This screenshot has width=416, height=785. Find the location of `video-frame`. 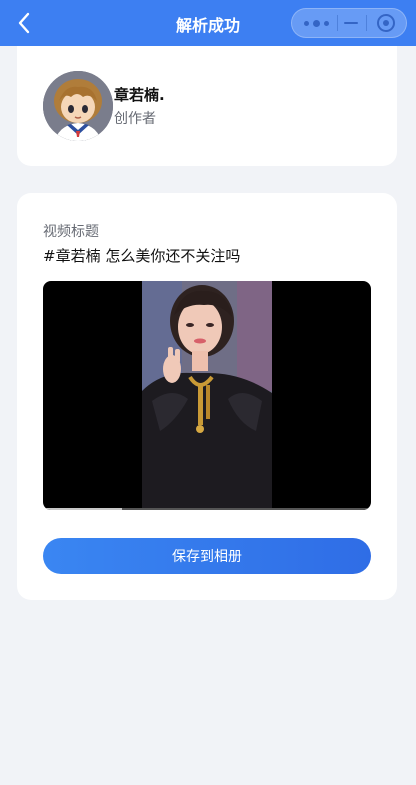

video-frame is located at coordinates (207, 395).